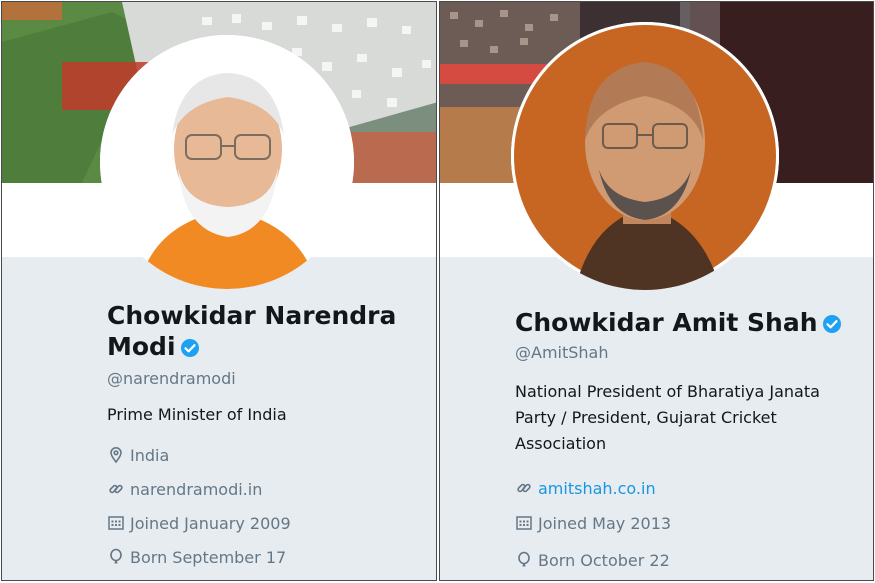 This screenshot has height=583, width=875. Describe the element at coordinates (150, 455) in the screenshot. I see `profile-location-text: India` at that location.